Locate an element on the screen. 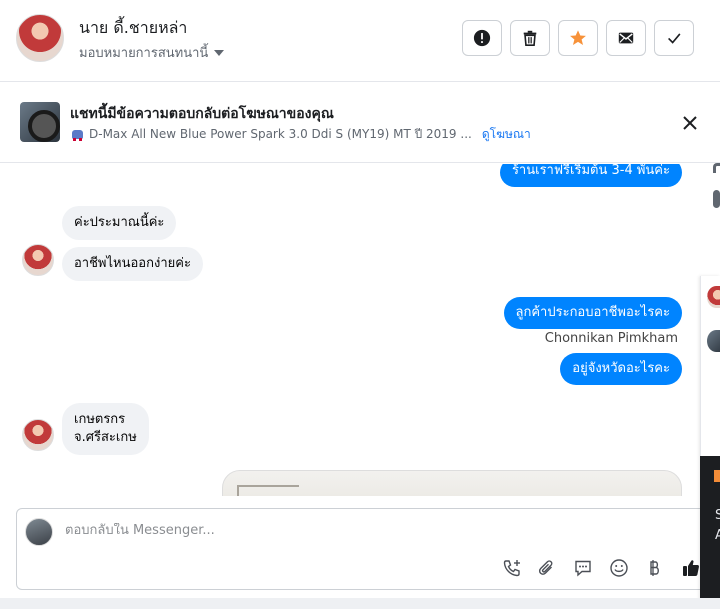  paperclip-icon is located at coordinates (545, 567).